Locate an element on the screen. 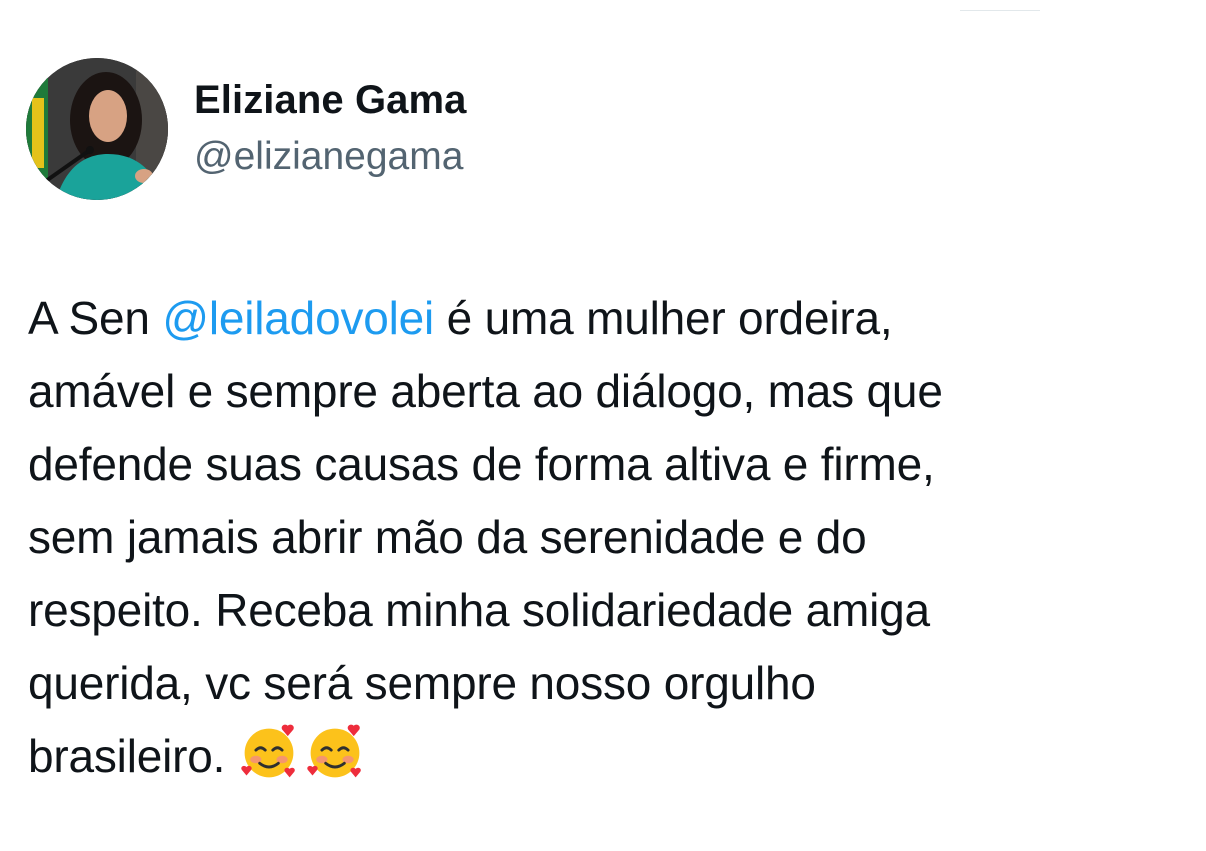 This screenshot has width=1206, height=851. avatar is located at coordinates (97, 129).